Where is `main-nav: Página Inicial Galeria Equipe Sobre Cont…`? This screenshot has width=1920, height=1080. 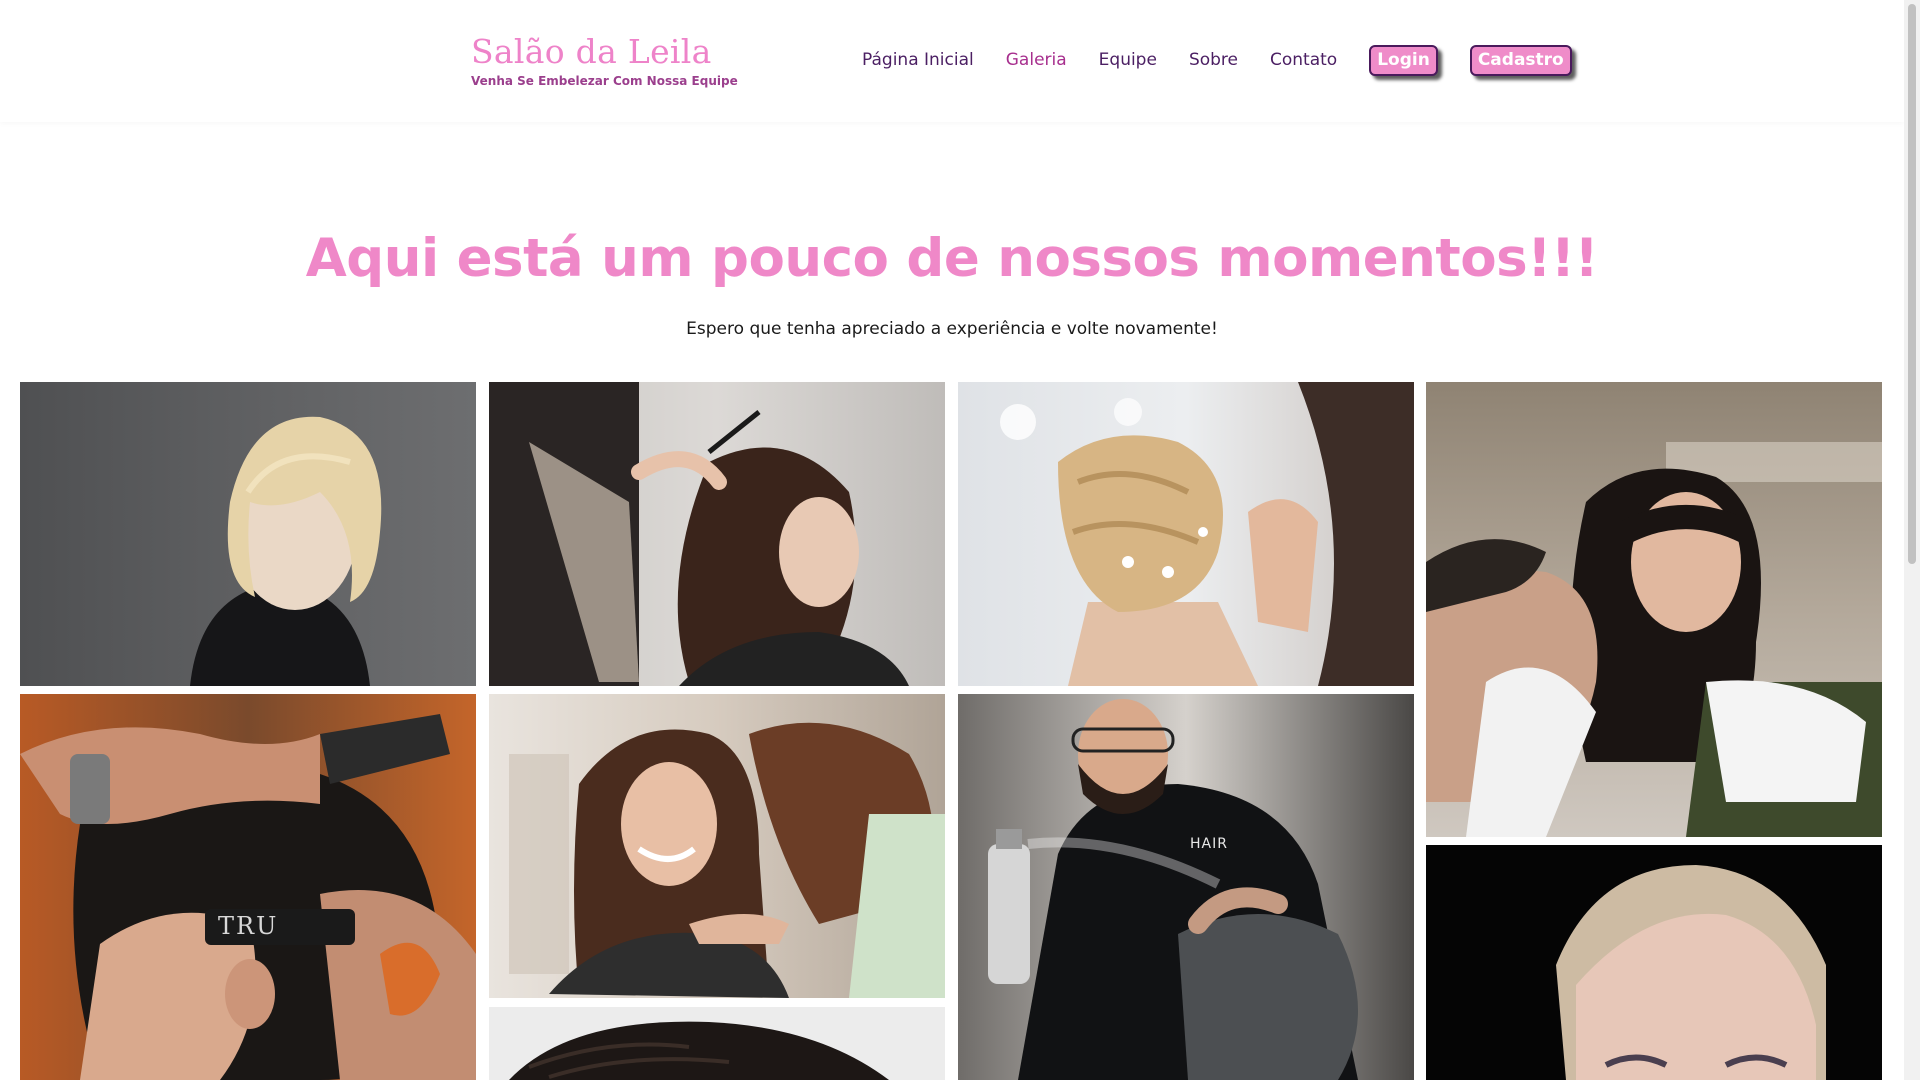
main-nav: Página Inicial Galeria Equipe Sobre Cont… is located at coordinates (1233, 60).